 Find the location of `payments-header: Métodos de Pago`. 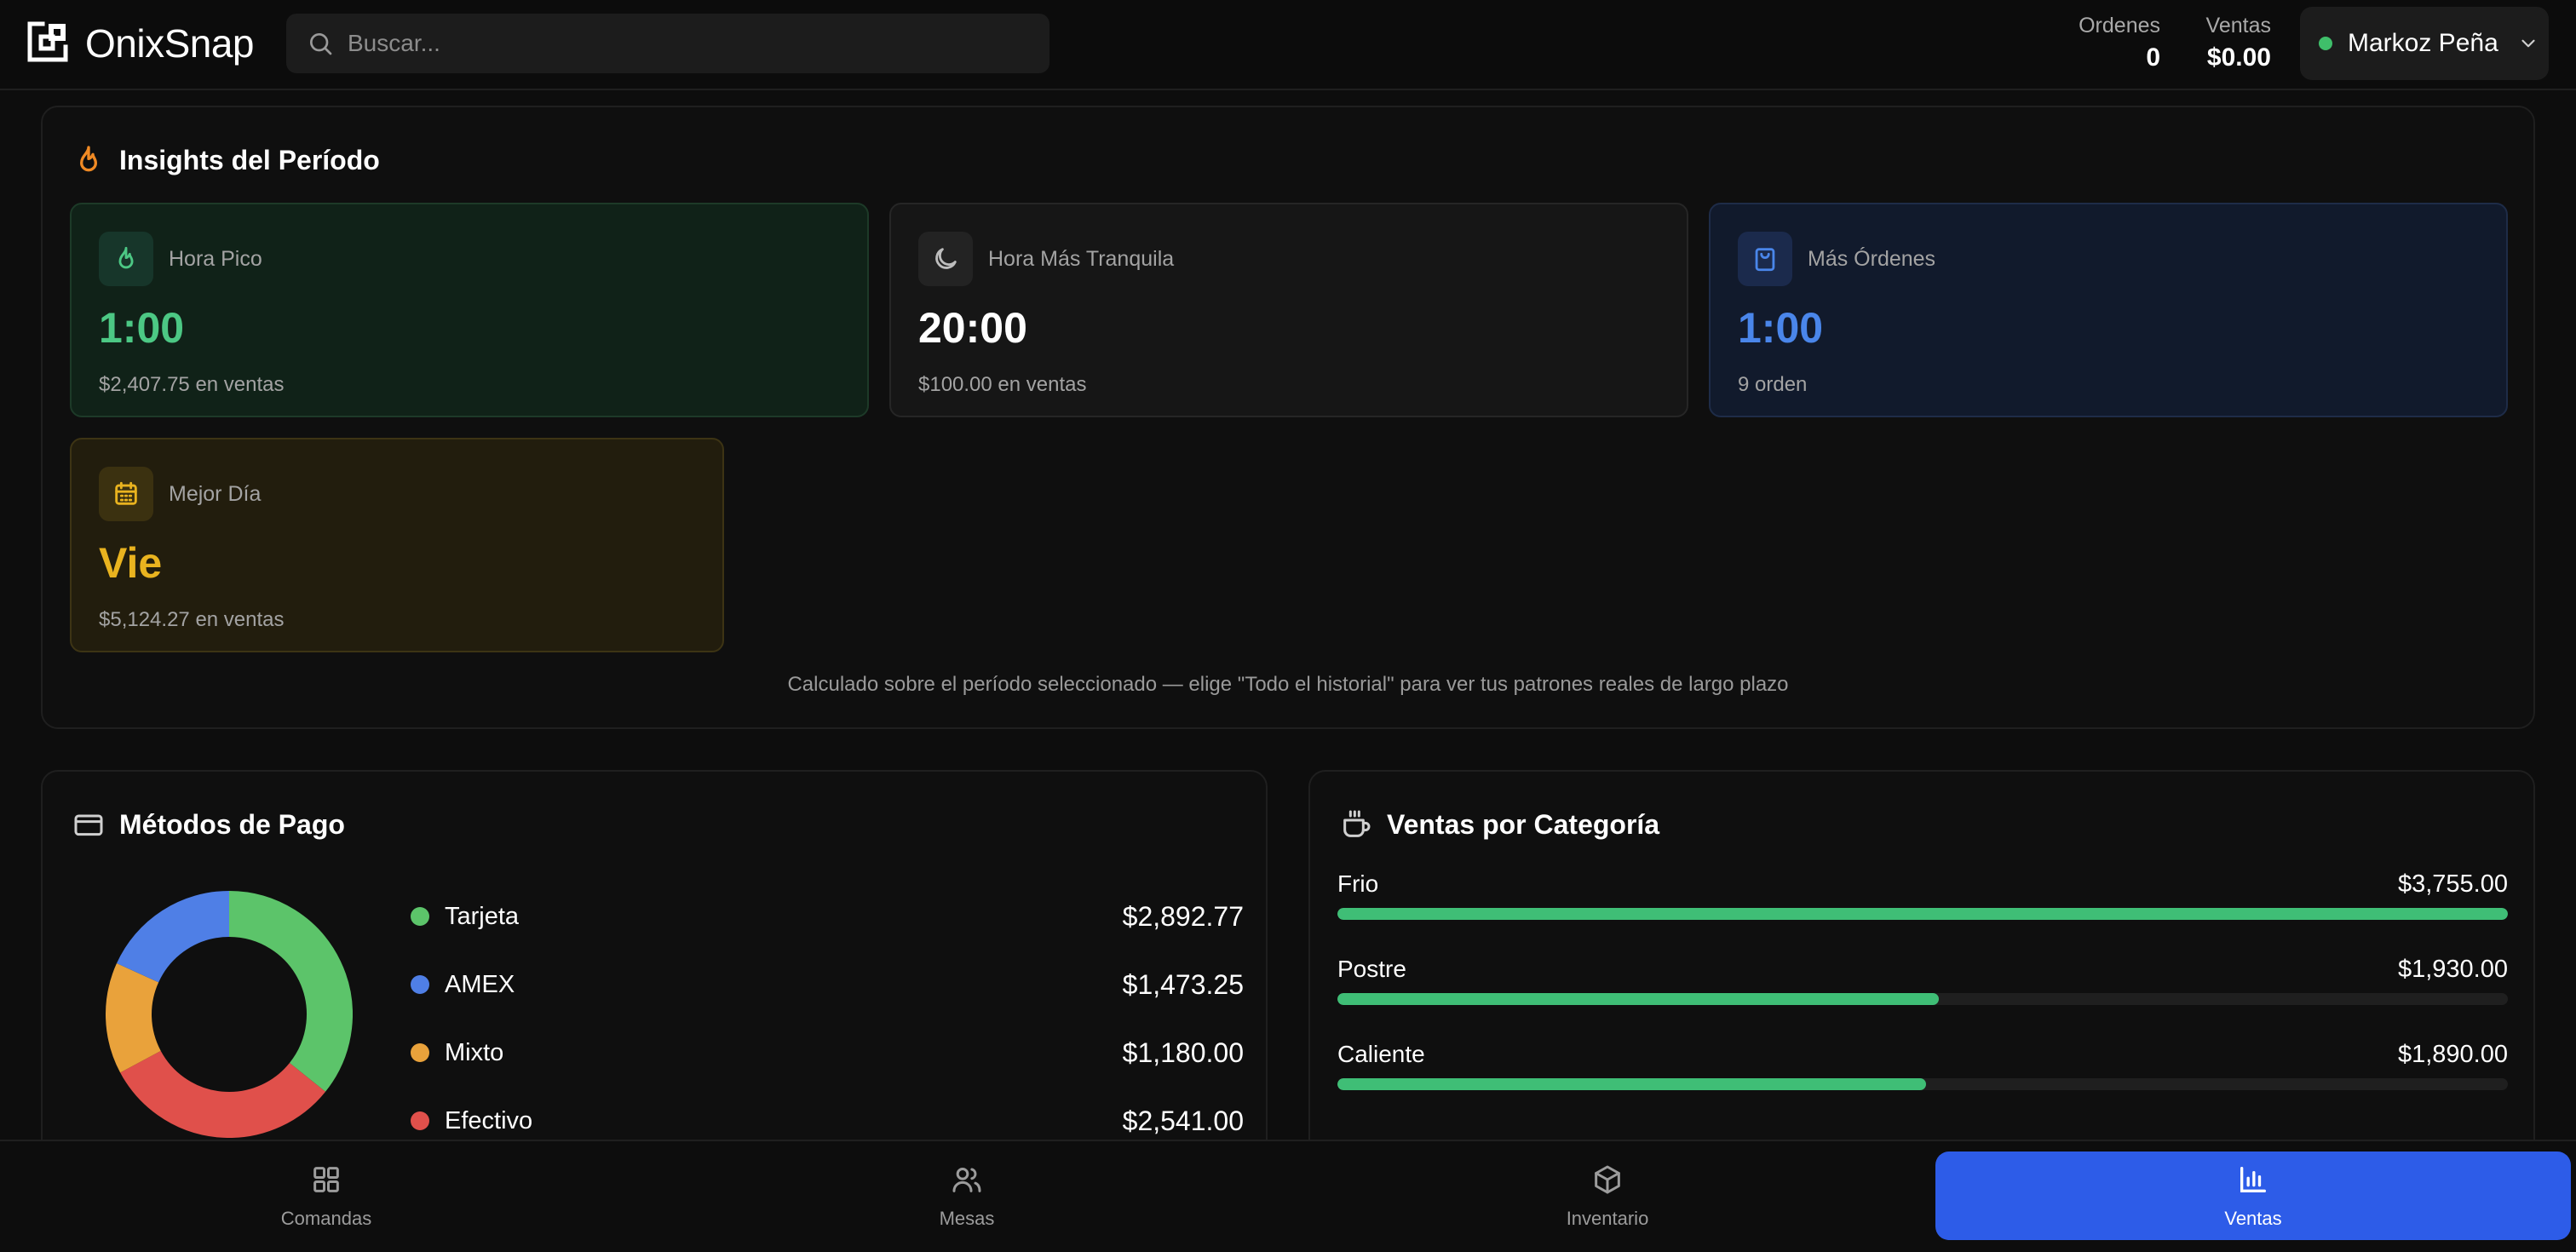

payments-header: Métodos de Pago is located at coordinates (208, 824).